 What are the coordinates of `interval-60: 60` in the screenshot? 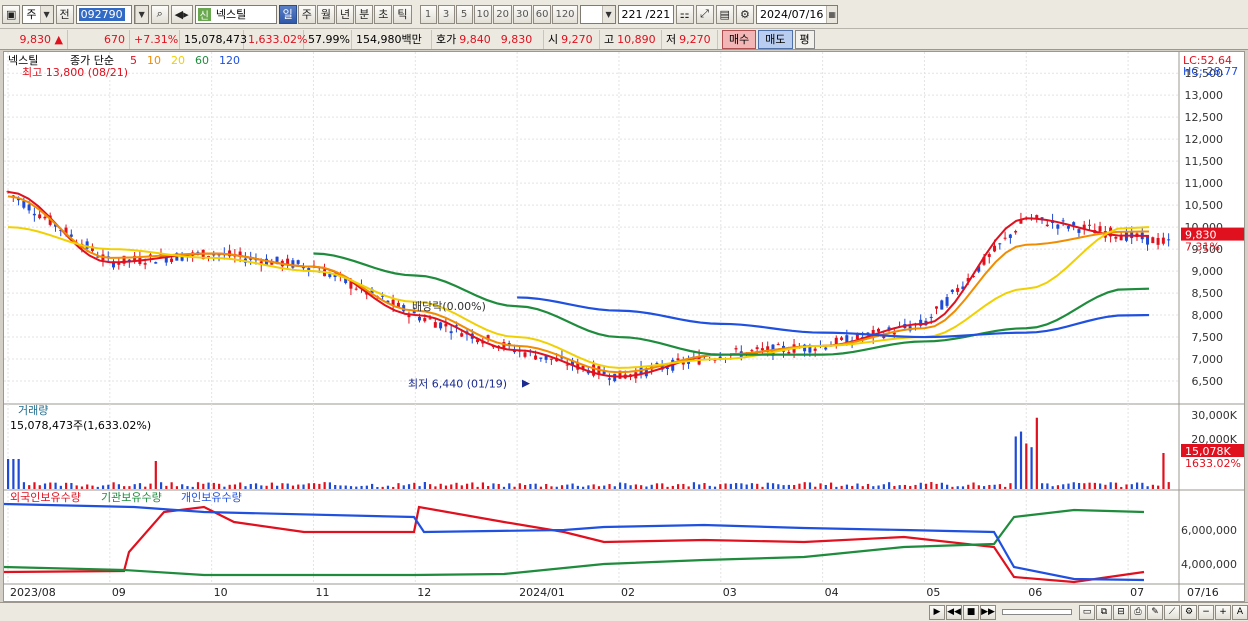 It's located at (542, 14).